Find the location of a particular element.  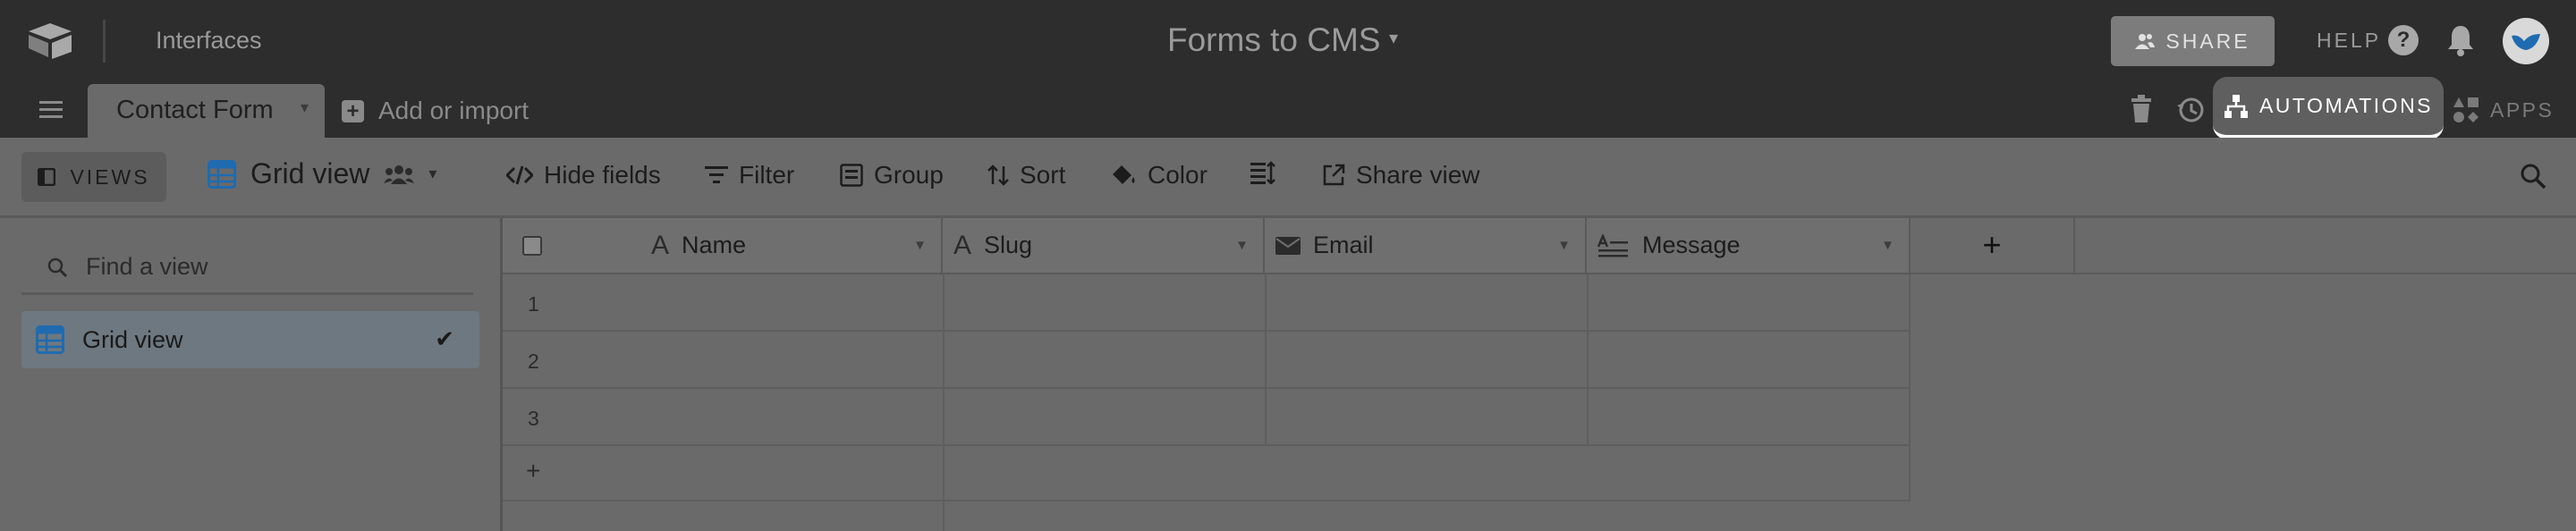

paint-bucket-icon is located at coordinates (1124, 174).